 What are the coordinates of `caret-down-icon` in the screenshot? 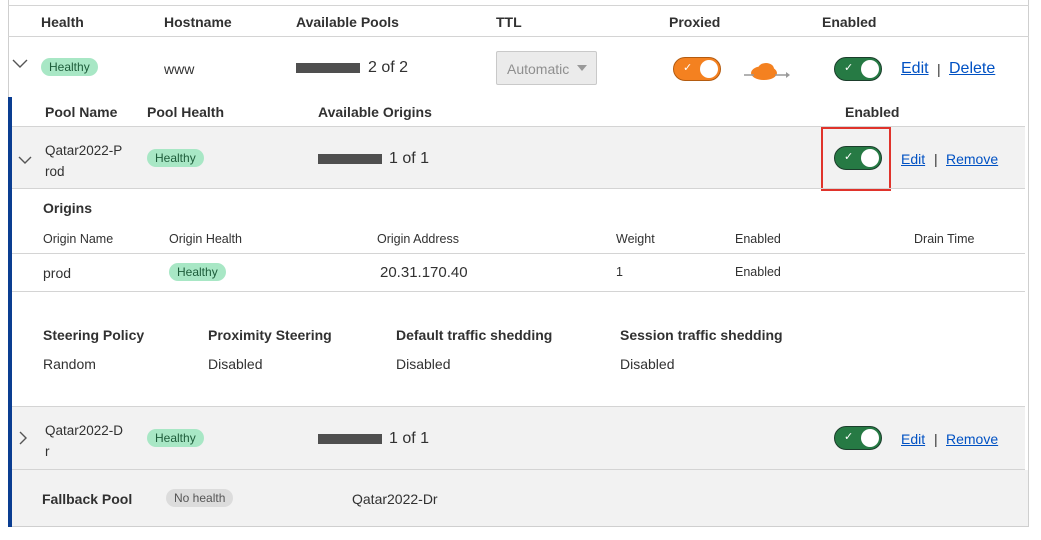 It's located at (582, 68).